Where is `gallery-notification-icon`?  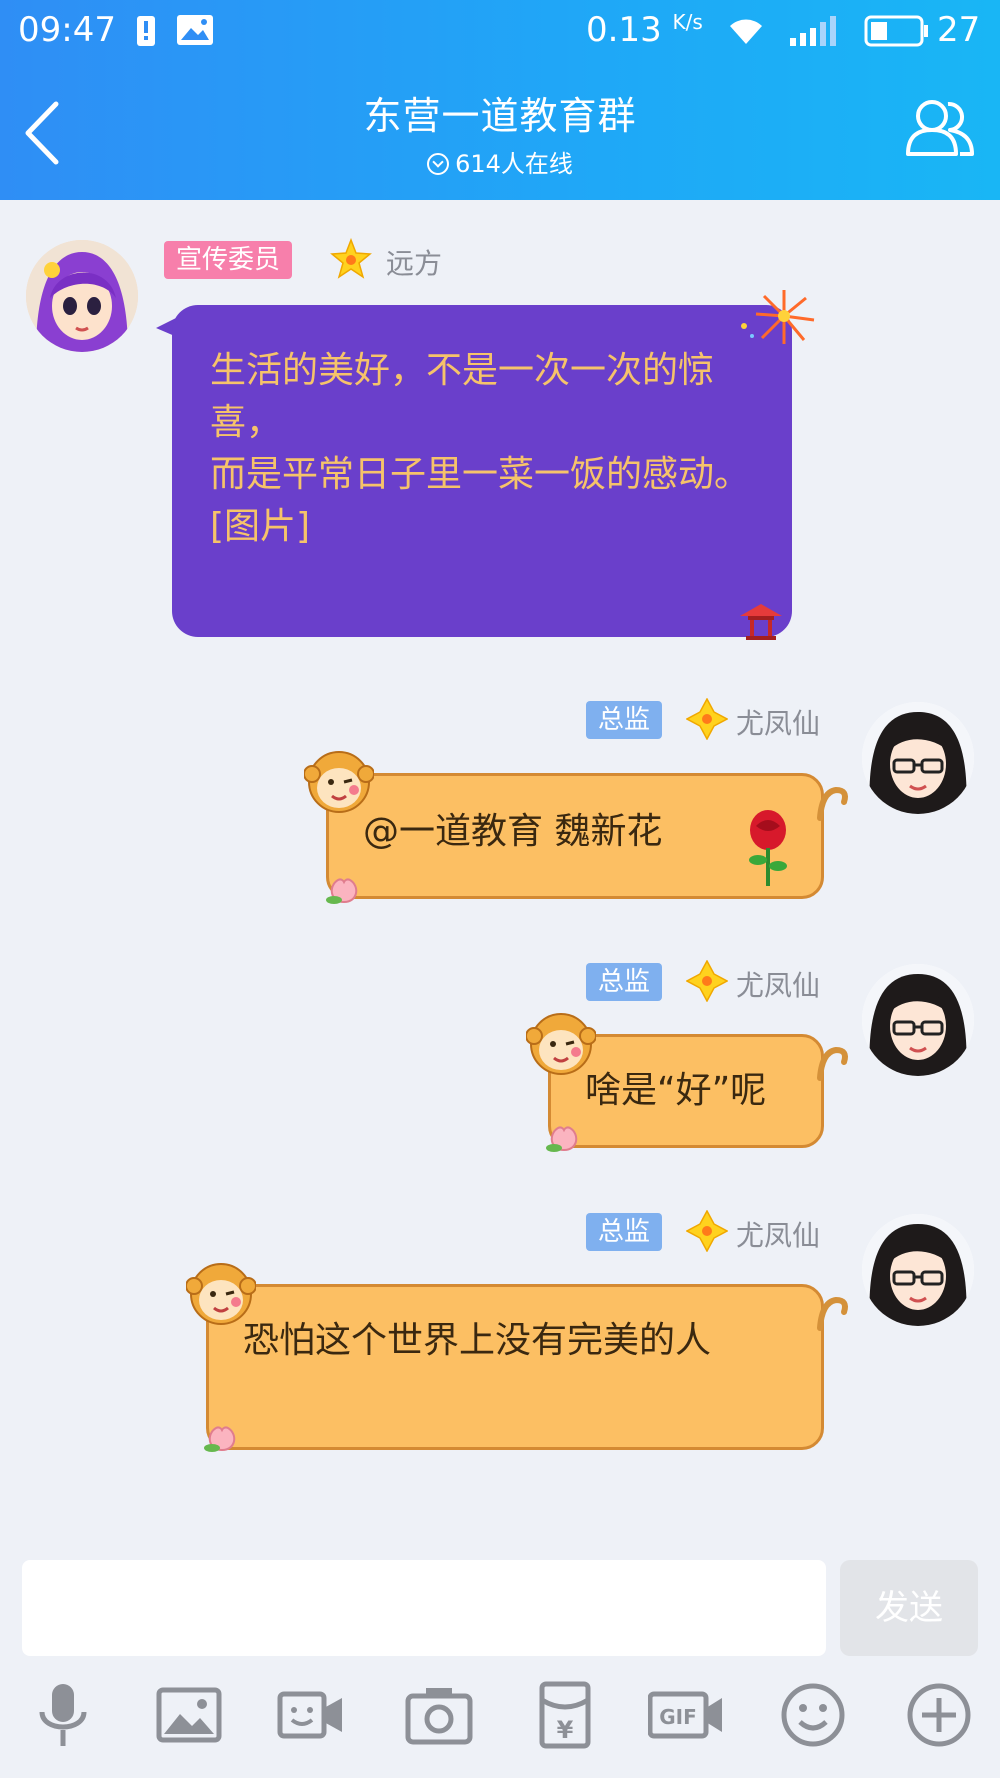
gallery-notification-icon is located at coordinates (195, 30).